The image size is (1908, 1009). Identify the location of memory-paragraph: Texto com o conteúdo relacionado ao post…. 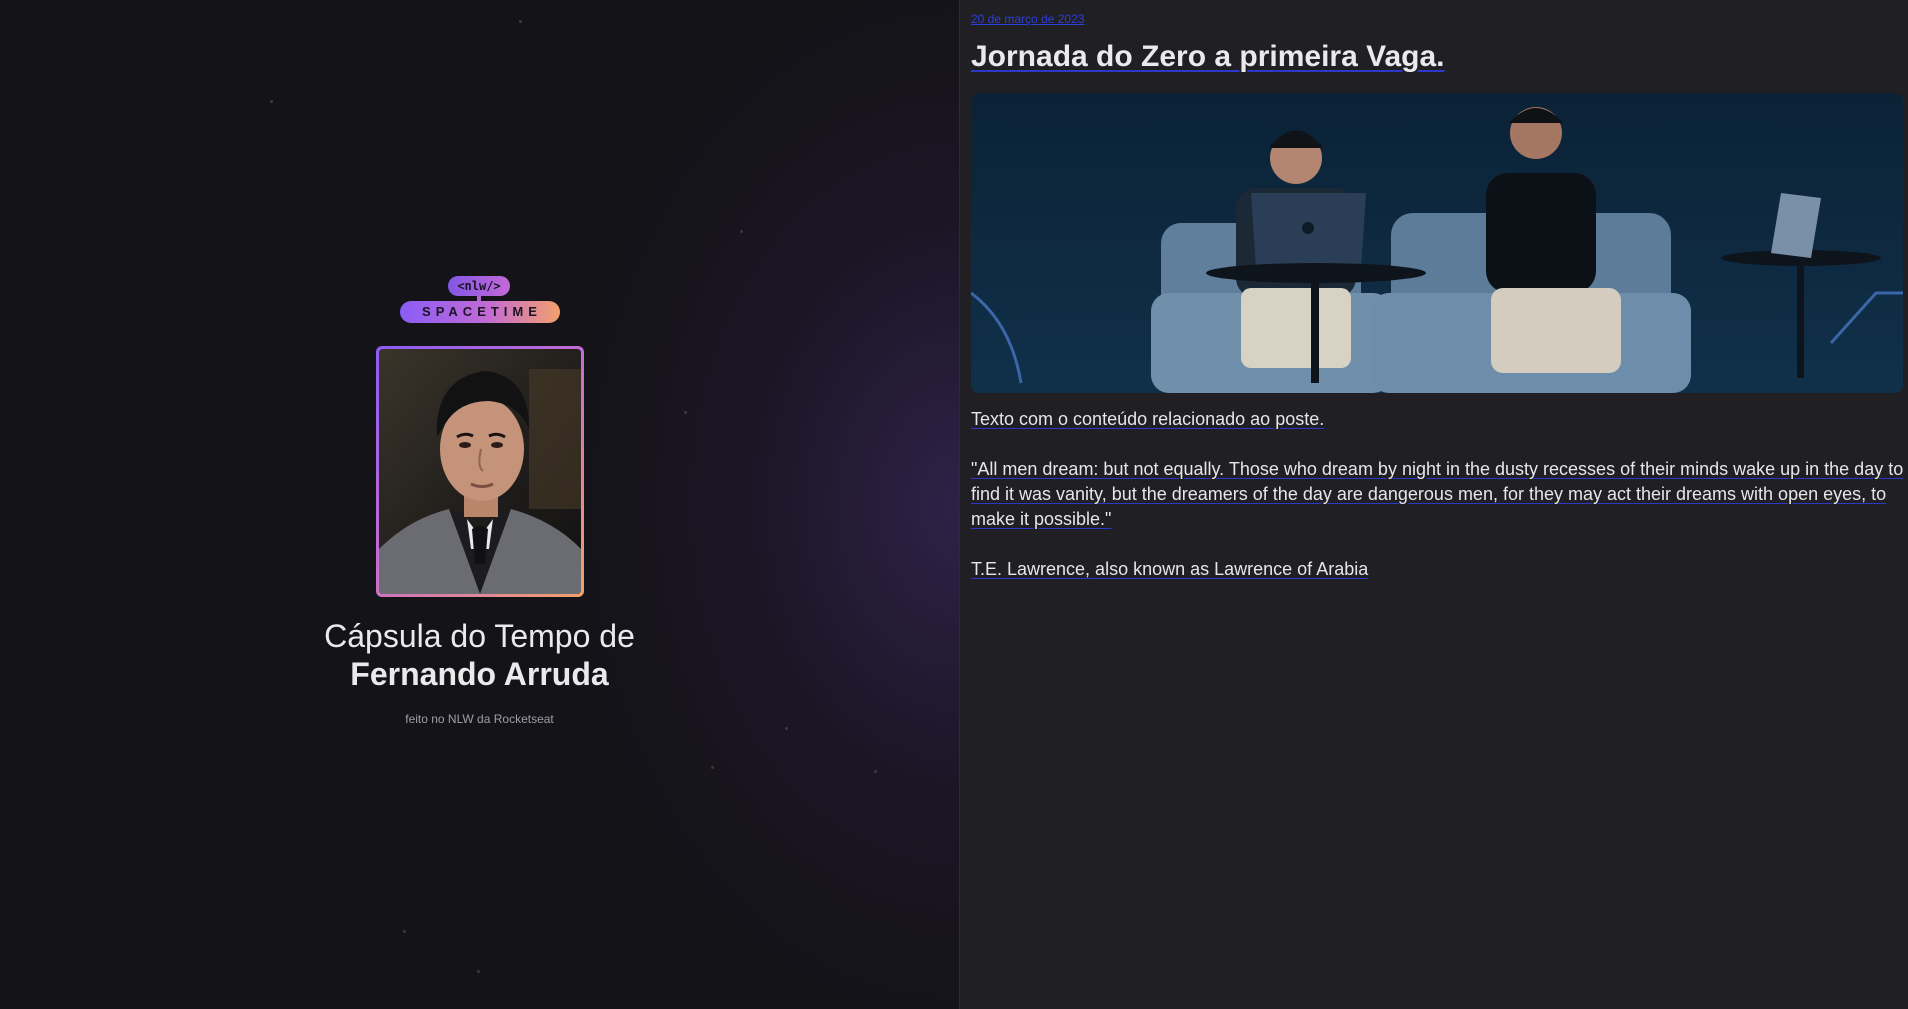
(1148, 419).